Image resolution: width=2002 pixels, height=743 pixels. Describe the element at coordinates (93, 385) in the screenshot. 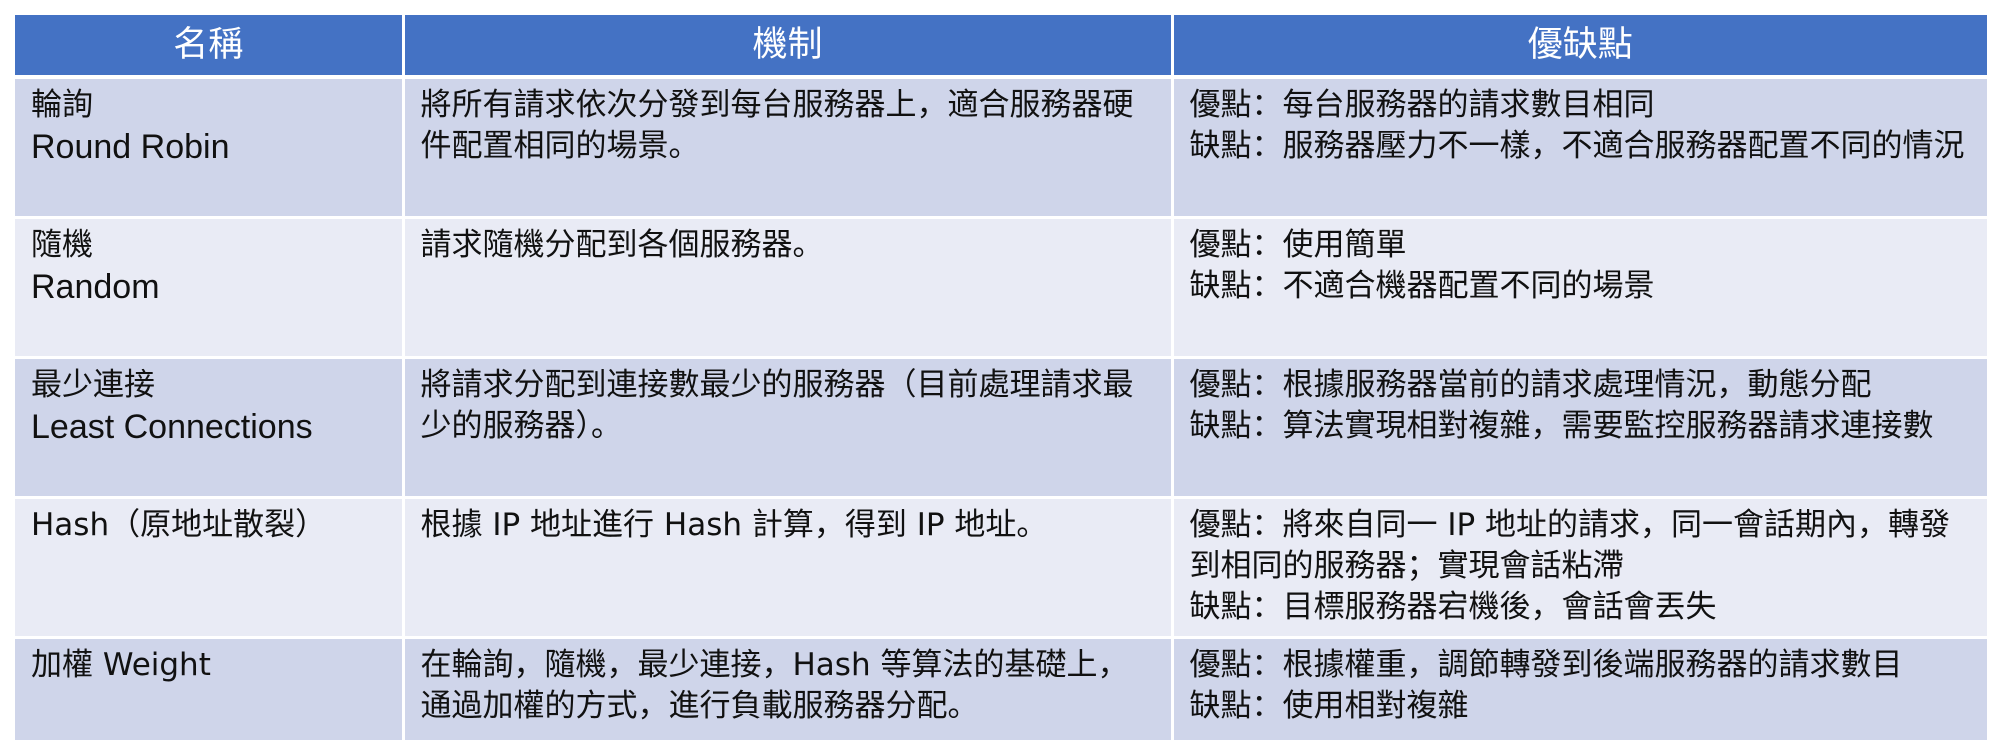

I see `name-zh: 最少連接` at that location.